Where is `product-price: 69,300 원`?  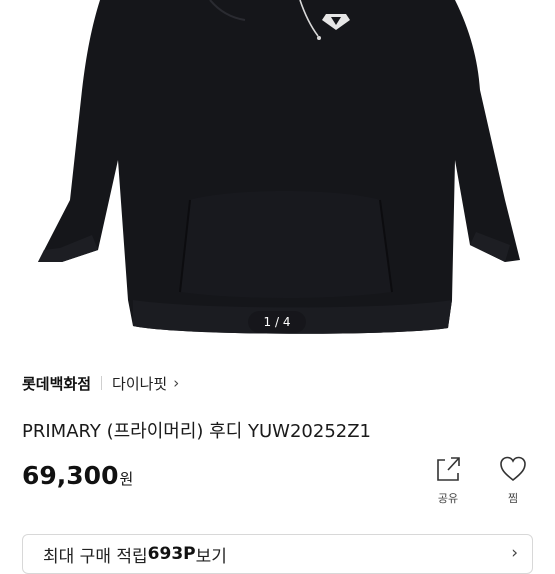 product-price: 69,300 원 is located at coordinates (77, 475).